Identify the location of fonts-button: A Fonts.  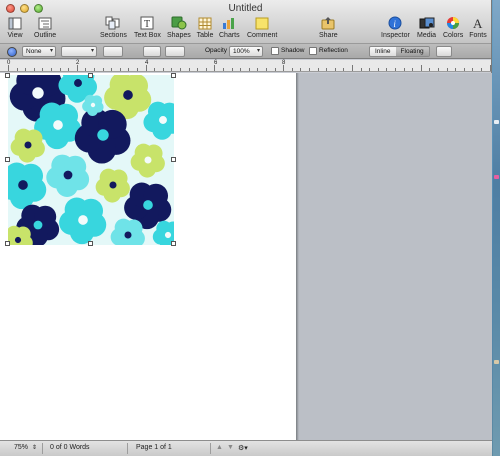
(478, 27).